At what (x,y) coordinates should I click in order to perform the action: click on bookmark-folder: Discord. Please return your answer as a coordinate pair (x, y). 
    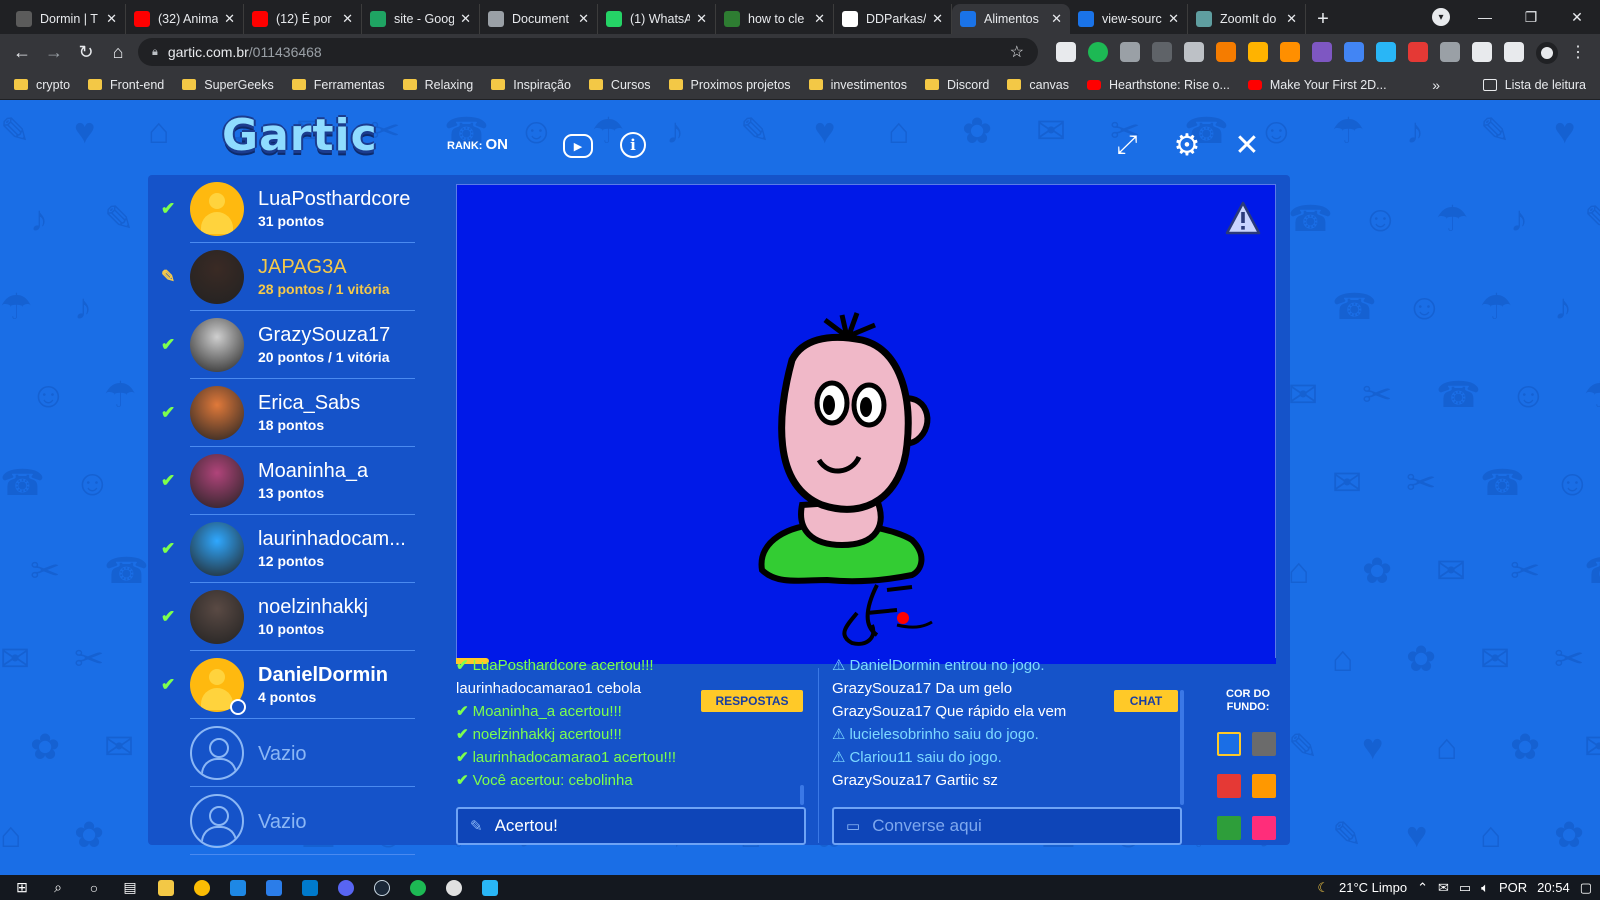
    Looking at the image, I should click on (957, 85).